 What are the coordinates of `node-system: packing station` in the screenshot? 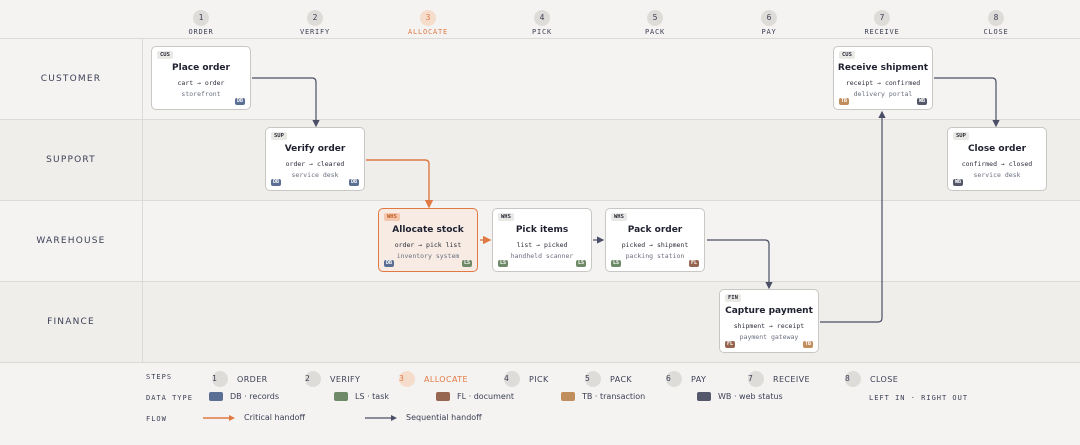 It's located at (655, 256).